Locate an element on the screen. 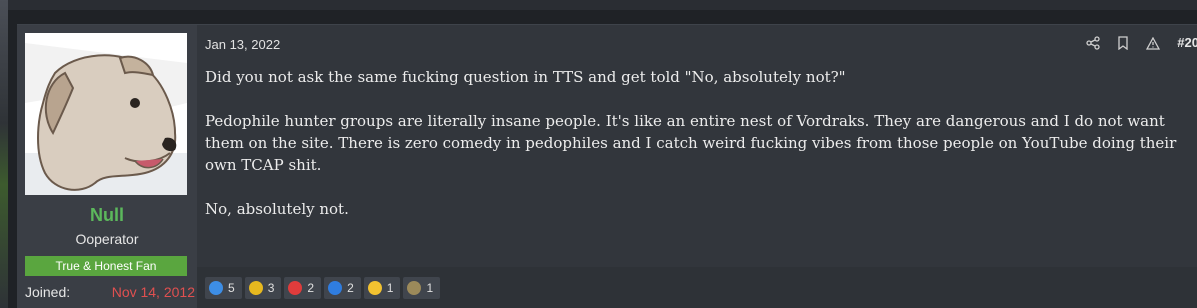  info-icon is located at coordinates (335, 288).